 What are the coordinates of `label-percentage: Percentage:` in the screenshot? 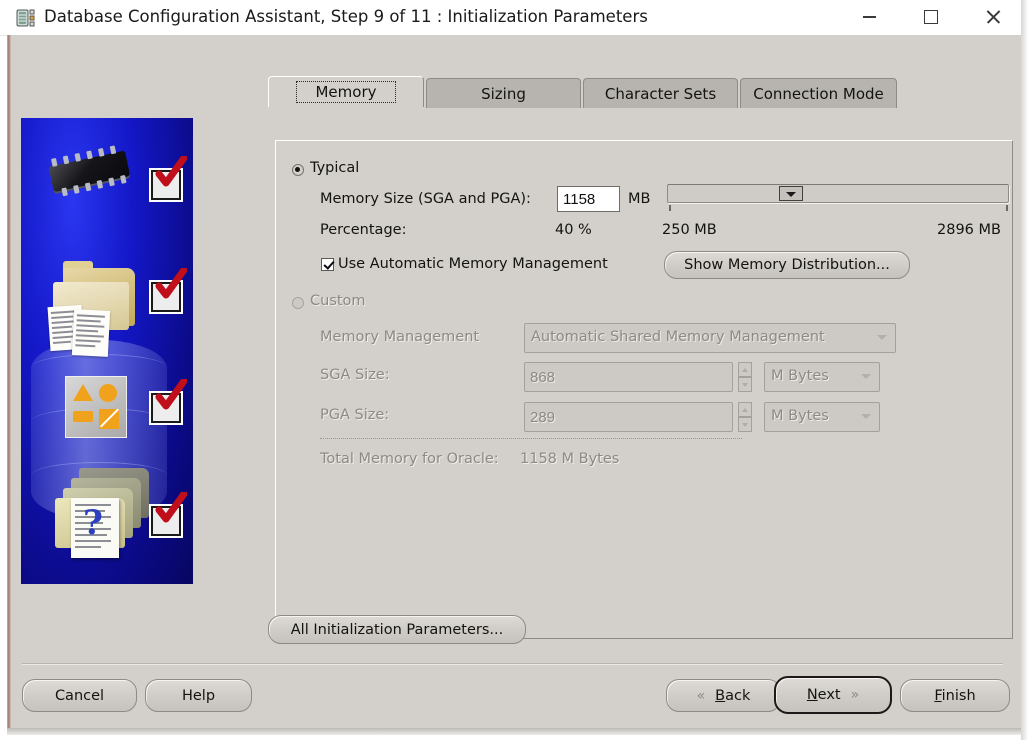 It's located at (363, 230).